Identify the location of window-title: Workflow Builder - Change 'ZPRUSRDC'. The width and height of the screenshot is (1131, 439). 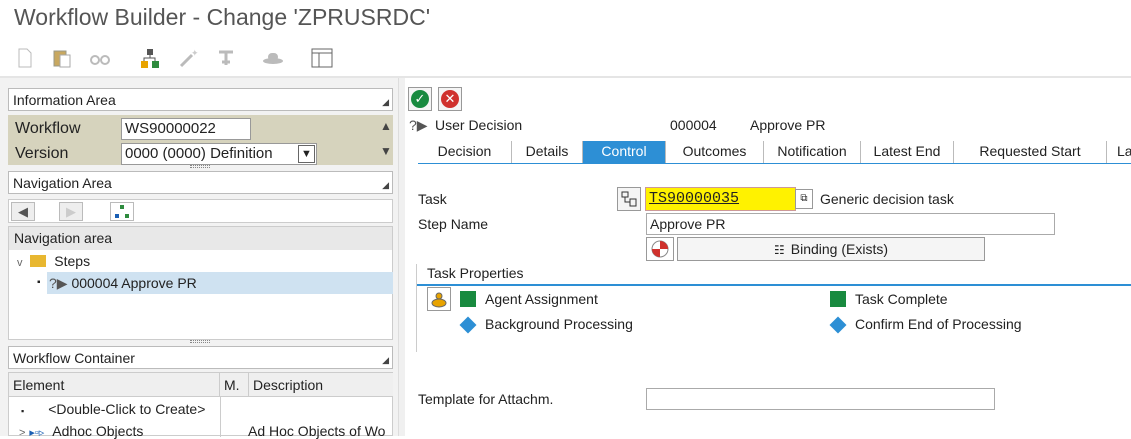
(222, 17).